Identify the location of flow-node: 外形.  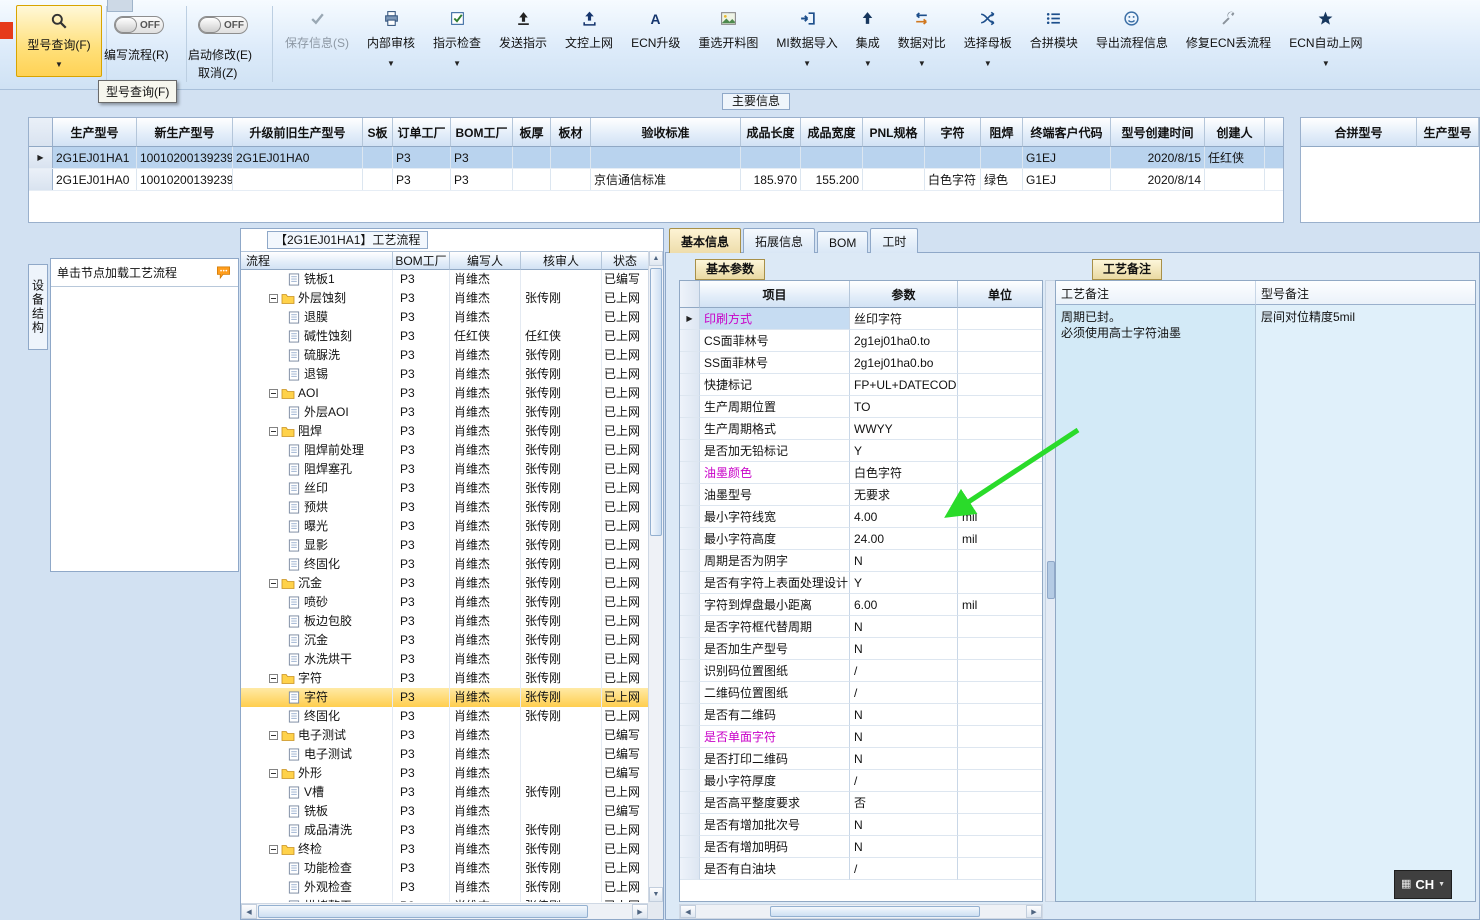
(317, 773).